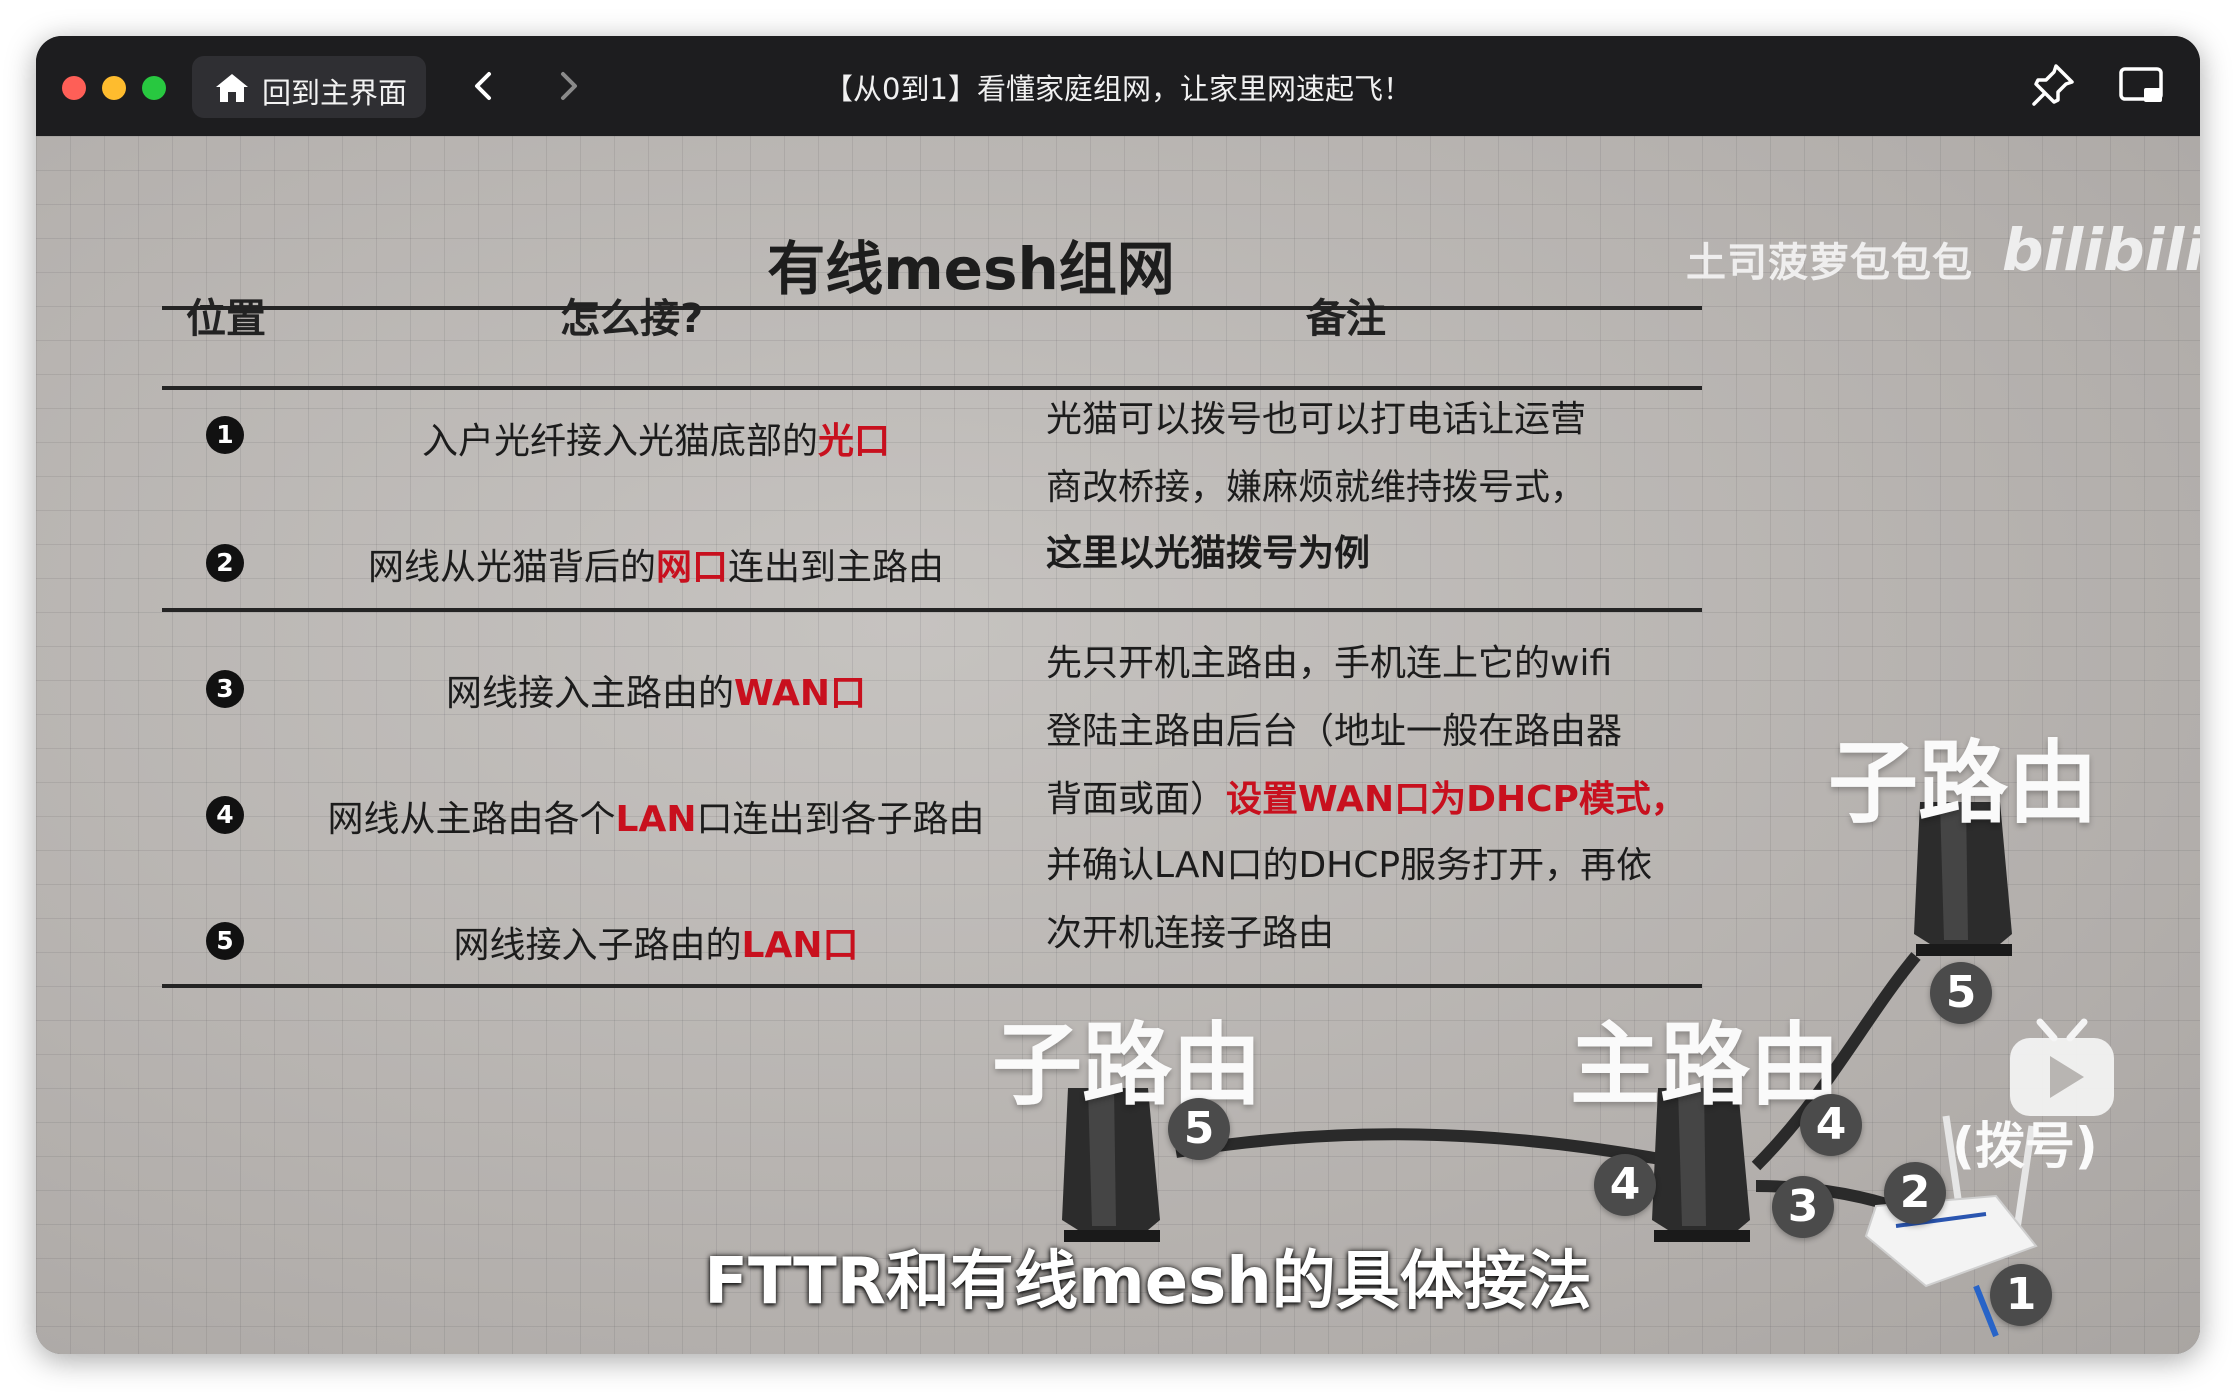 Image resolution: width=2236 pixels, height=1392 pixels. I want to click on port-badge-1: 1, so click(2021, 1295).